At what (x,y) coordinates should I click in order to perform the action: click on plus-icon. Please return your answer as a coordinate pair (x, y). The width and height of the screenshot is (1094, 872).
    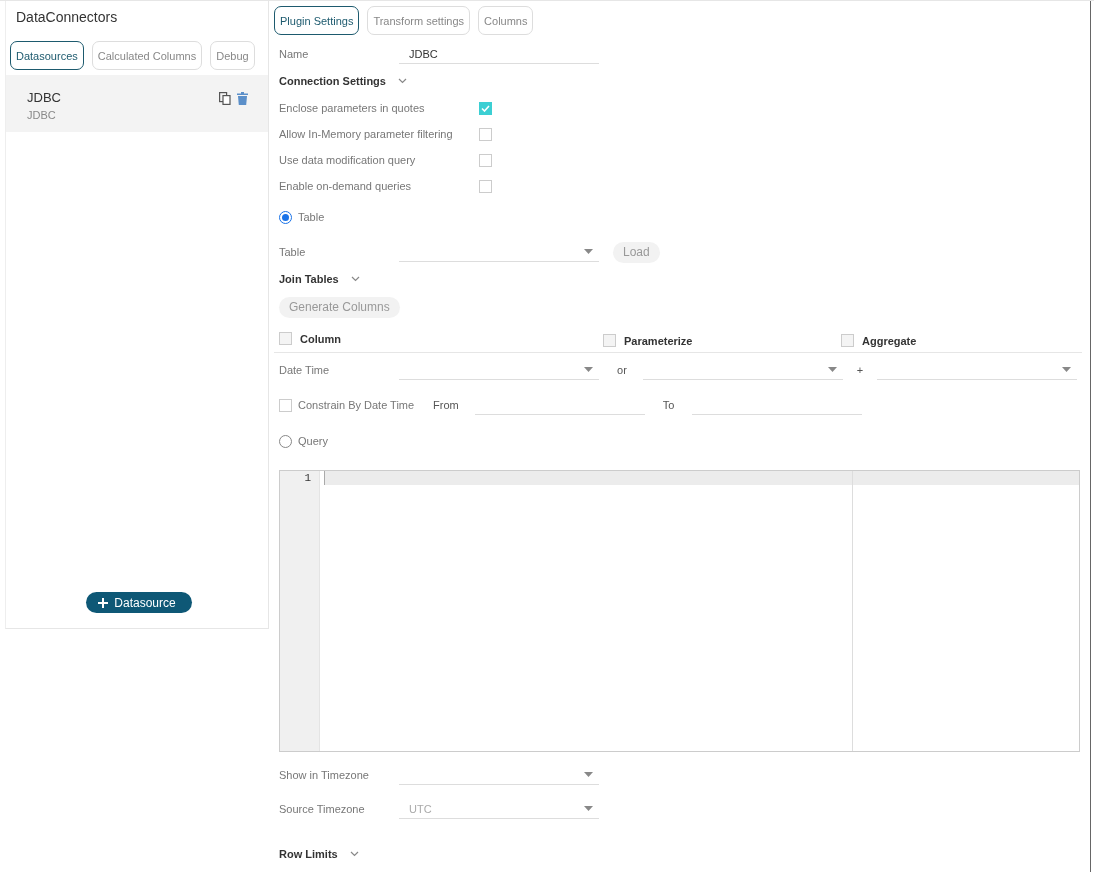
    Looking at the image, I should click on (103, 602).